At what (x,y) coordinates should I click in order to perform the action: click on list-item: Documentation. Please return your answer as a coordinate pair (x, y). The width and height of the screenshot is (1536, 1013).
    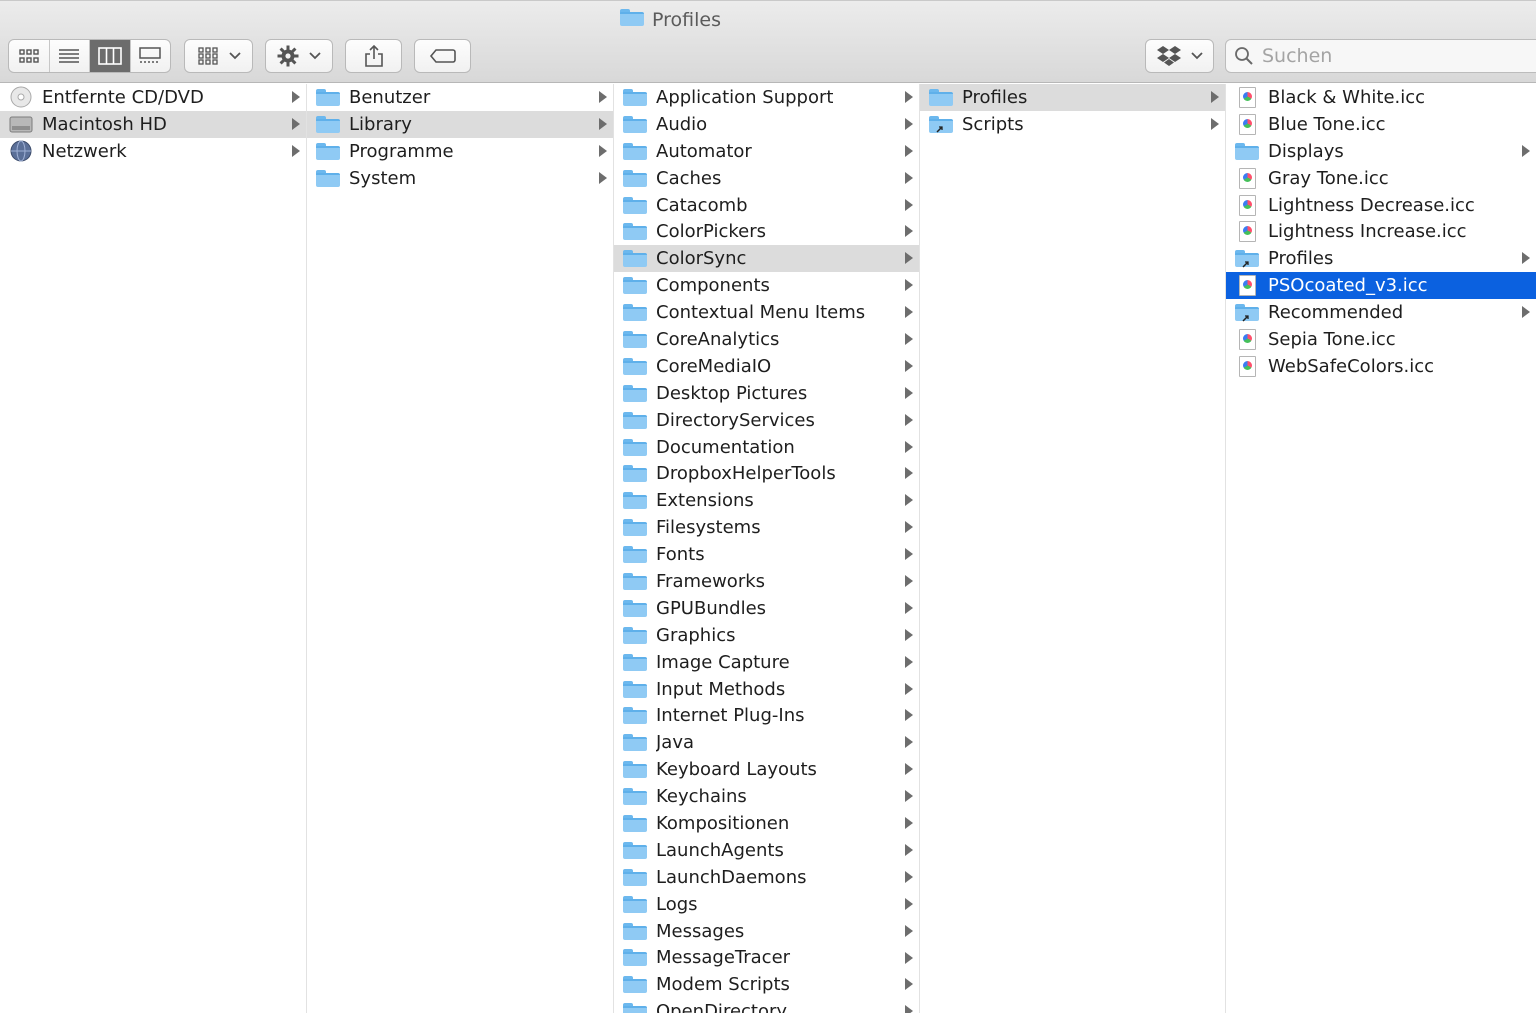
    Looking at the image, I should click on (766, 447).